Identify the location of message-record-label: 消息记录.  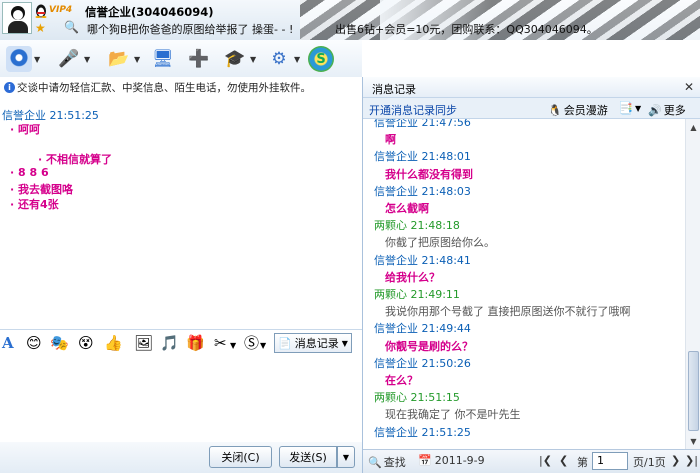
(316, 343).